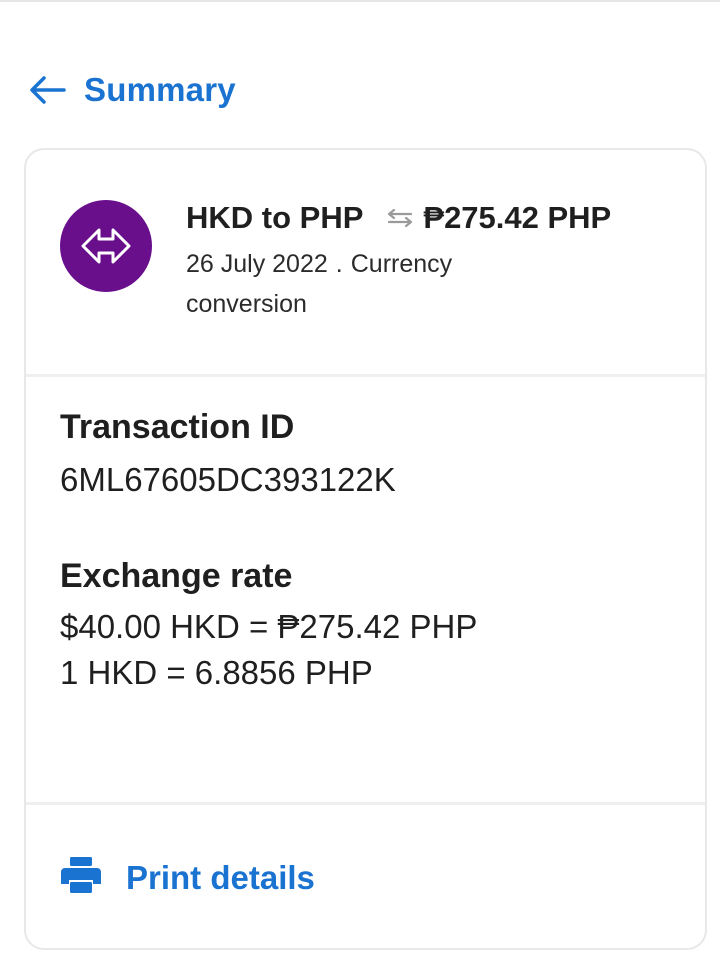 The width and height of the screenshot is (720, 974). I want to click on exchange-rate-line-2: 1 HKD = 6.8856 PHP, so click(216, 672).